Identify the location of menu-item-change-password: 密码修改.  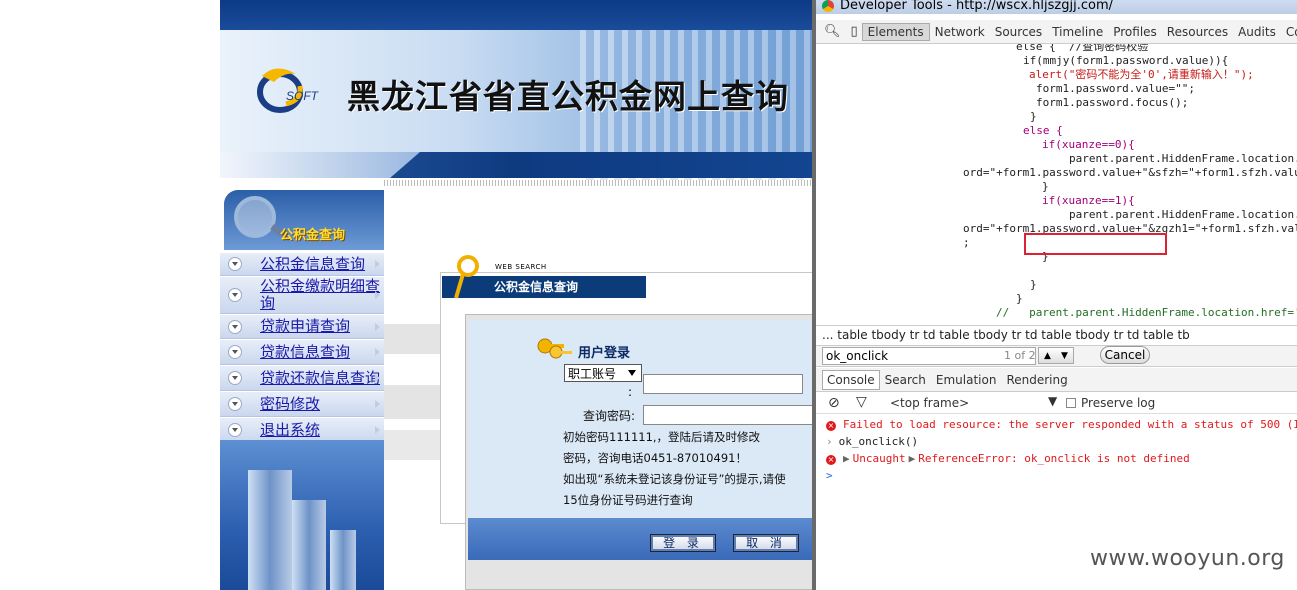
(302, 404).